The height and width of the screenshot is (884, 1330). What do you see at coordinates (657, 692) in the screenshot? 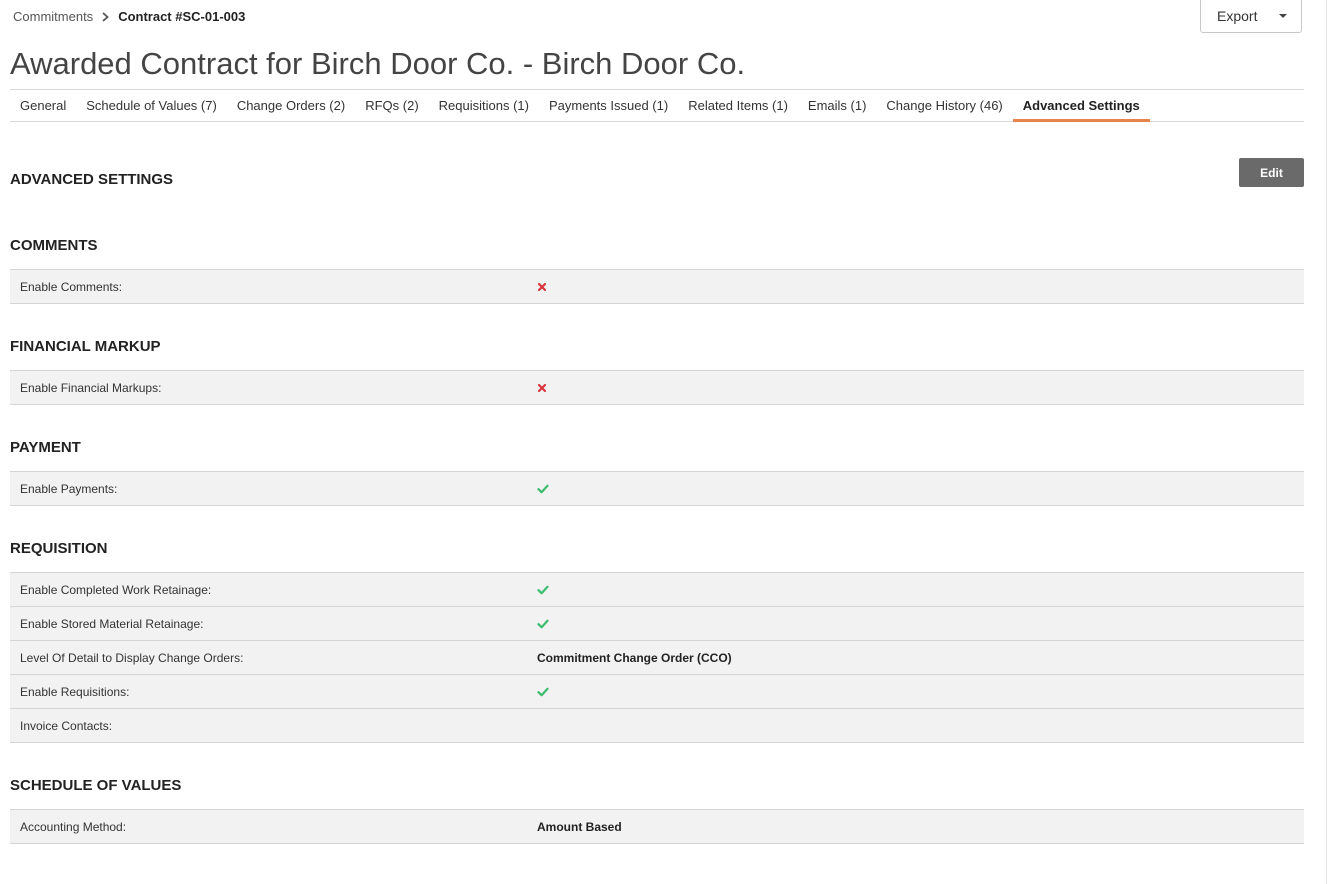
I see `settings-row: Enable Requisitions:` at bounding box center [657, 692].